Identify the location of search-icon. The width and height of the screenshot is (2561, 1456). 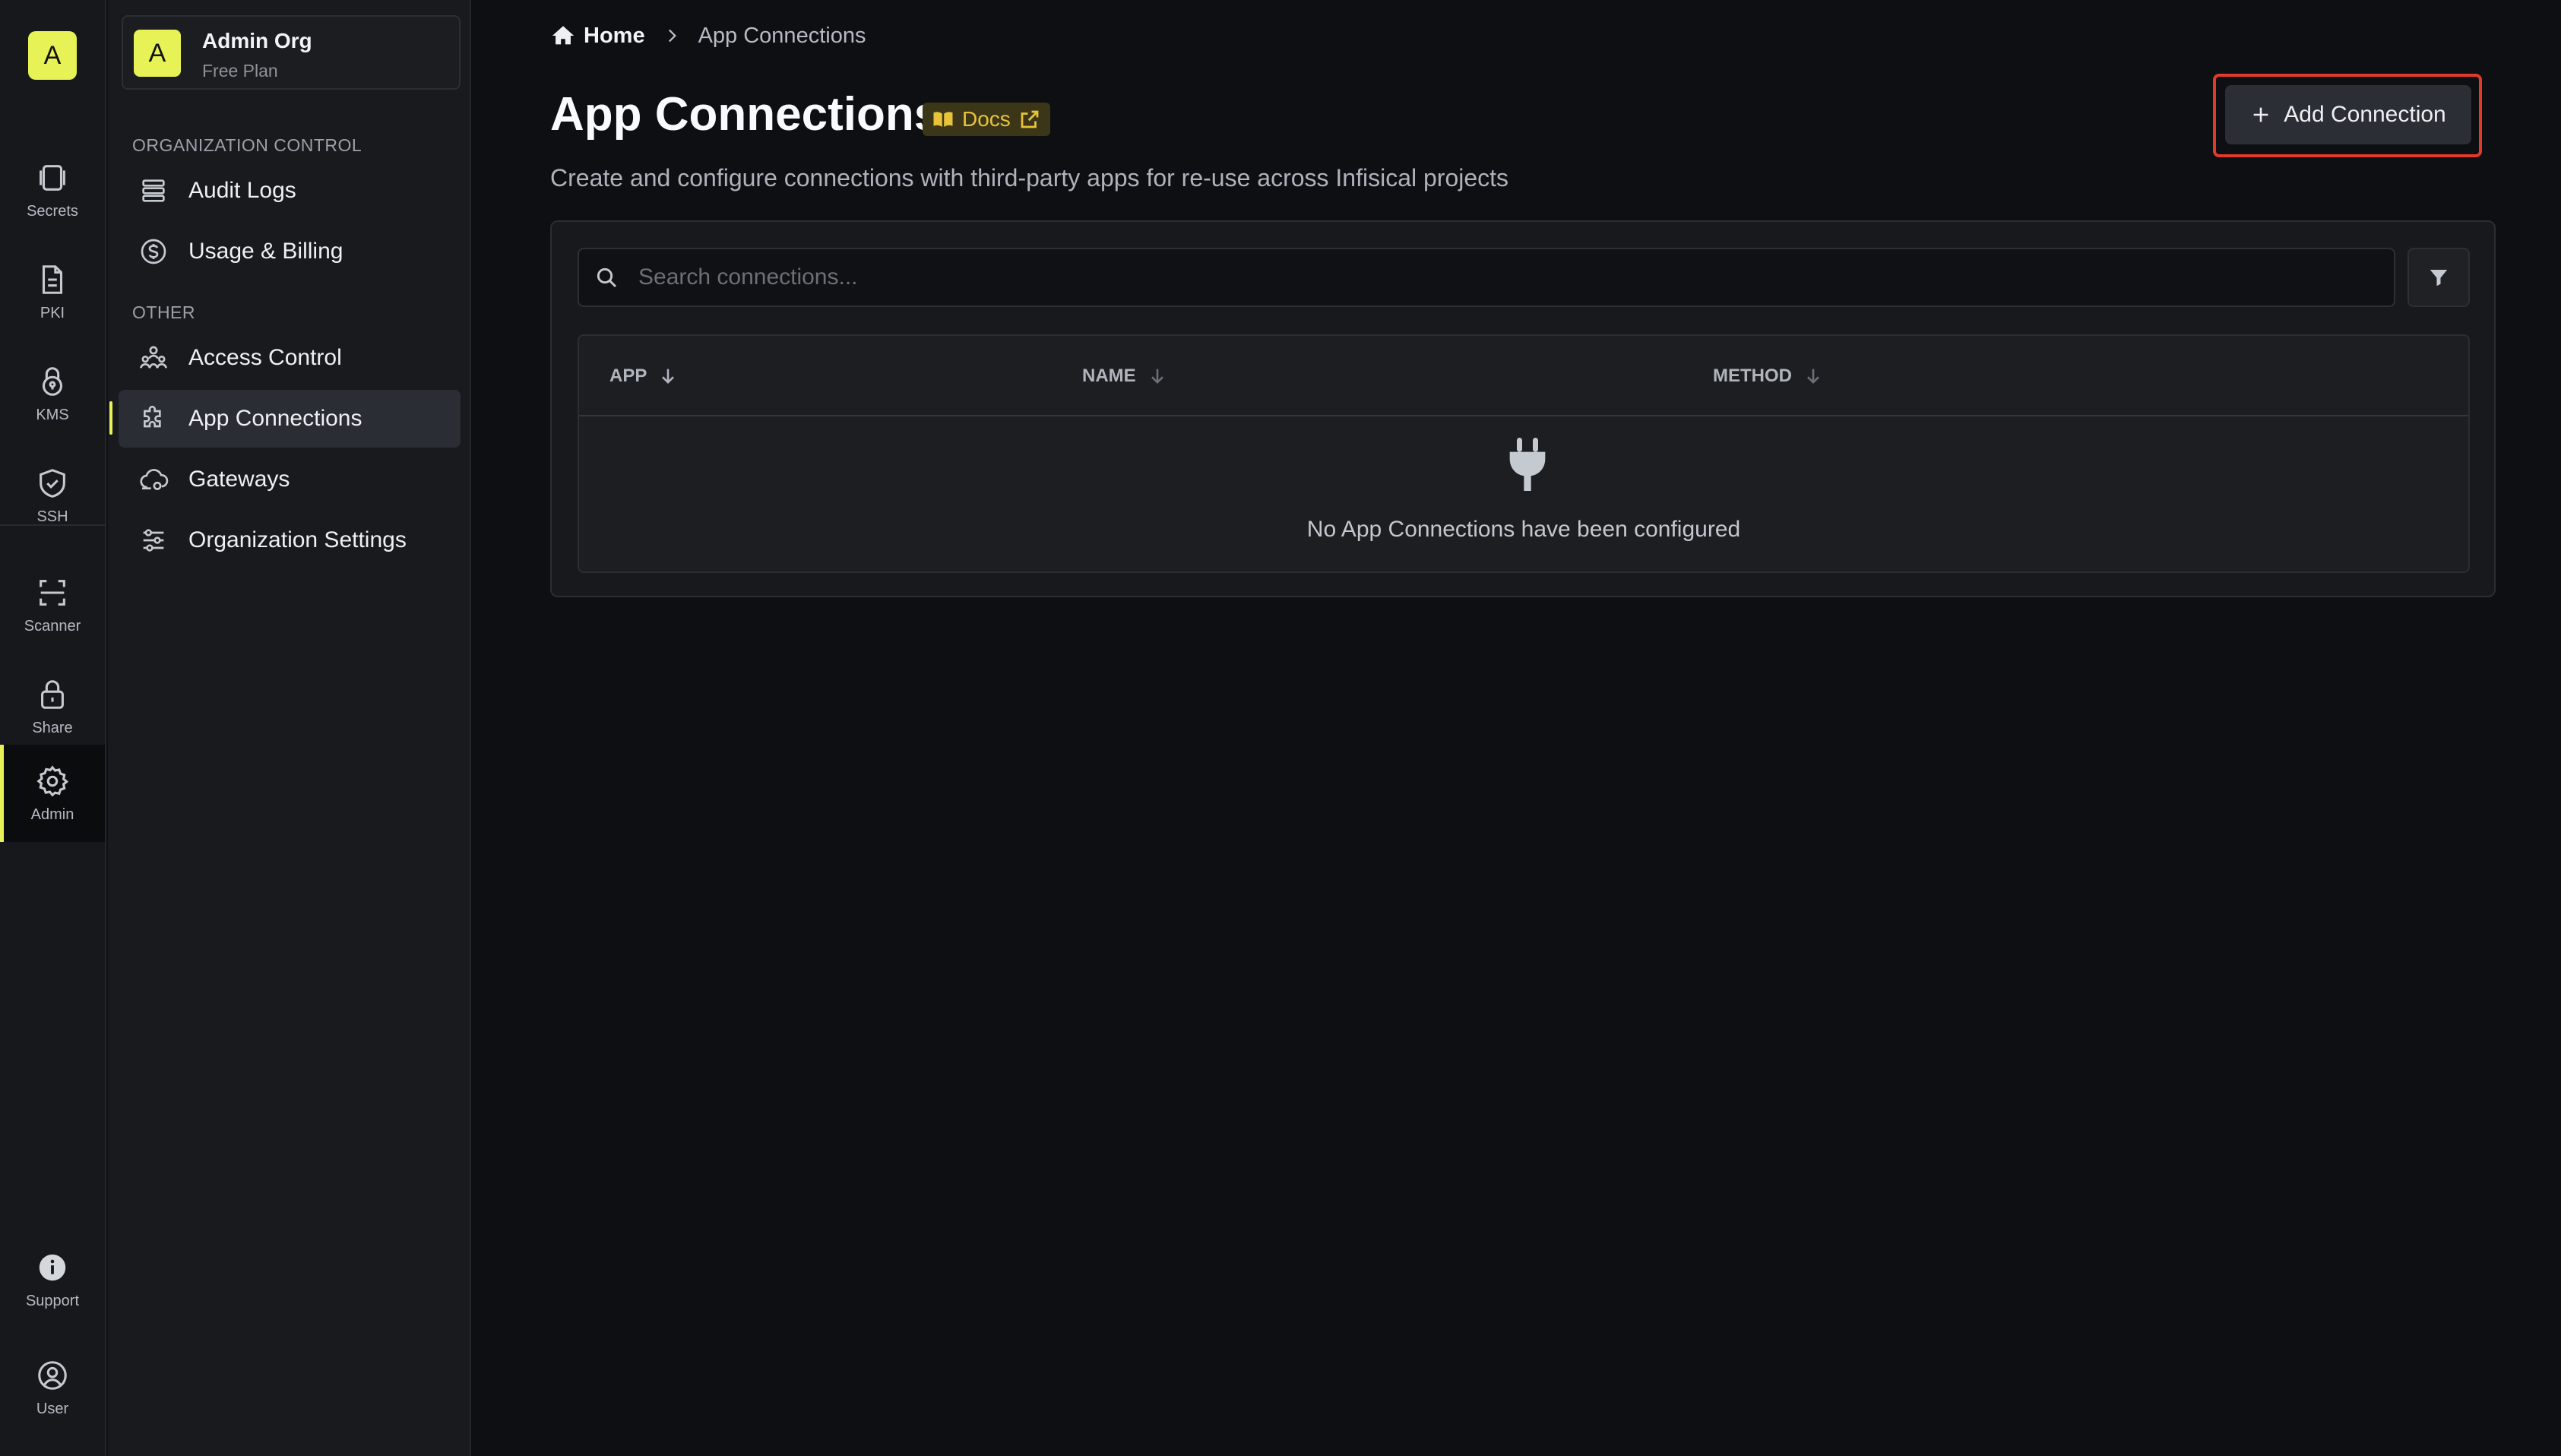
(607, 277).